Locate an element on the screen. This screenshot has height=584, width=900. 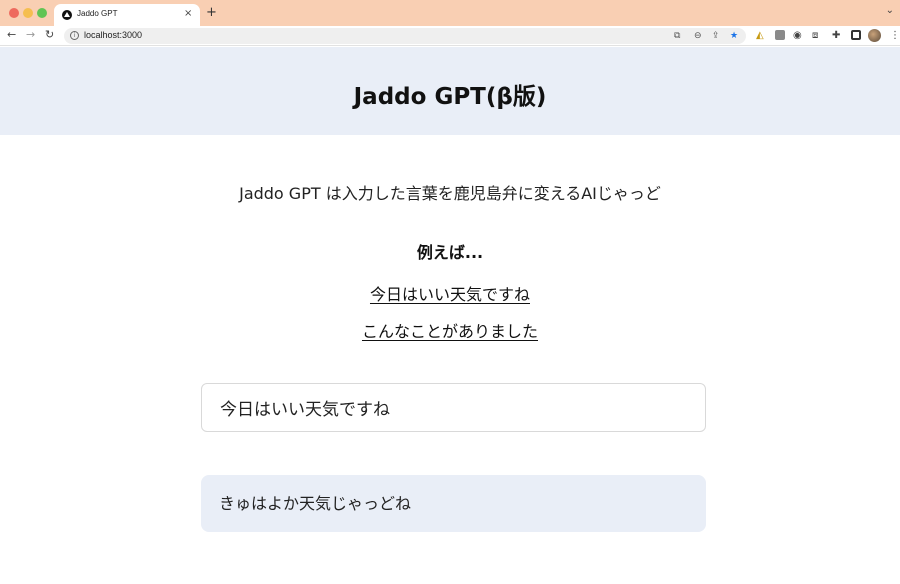
browser-menu-icon: ⋮ is located at coordinates (895, 36).